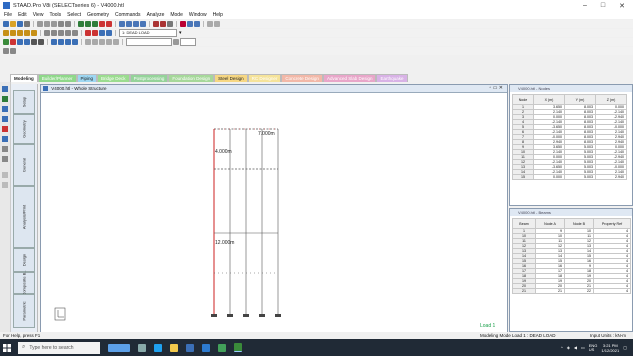 Image resolution: width=633 pixels, height=356 pixels. I want to click on page-setup-icon, so click(5, 89).